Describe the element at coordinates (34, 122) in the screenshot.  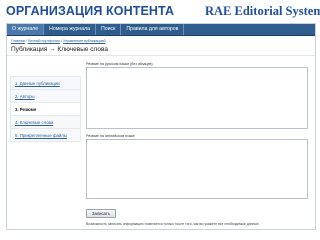
I see `sidebar-item-label: 4. Ключевые слова` at that location.